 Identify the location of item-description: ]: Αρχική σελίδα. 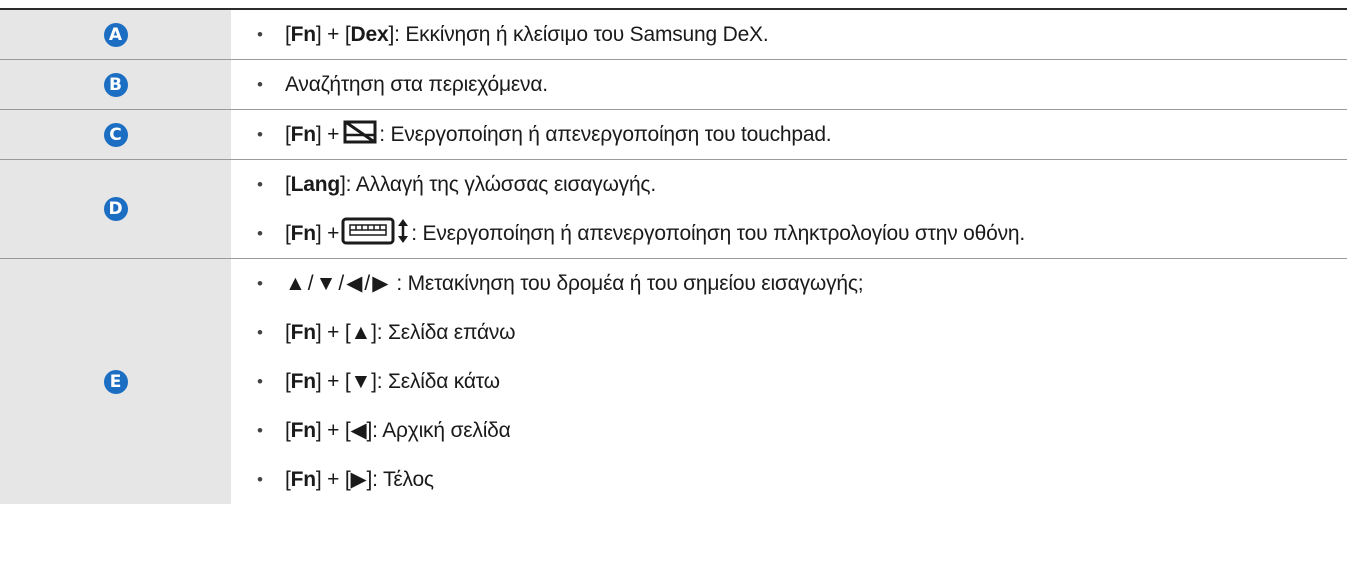
(438, 430).